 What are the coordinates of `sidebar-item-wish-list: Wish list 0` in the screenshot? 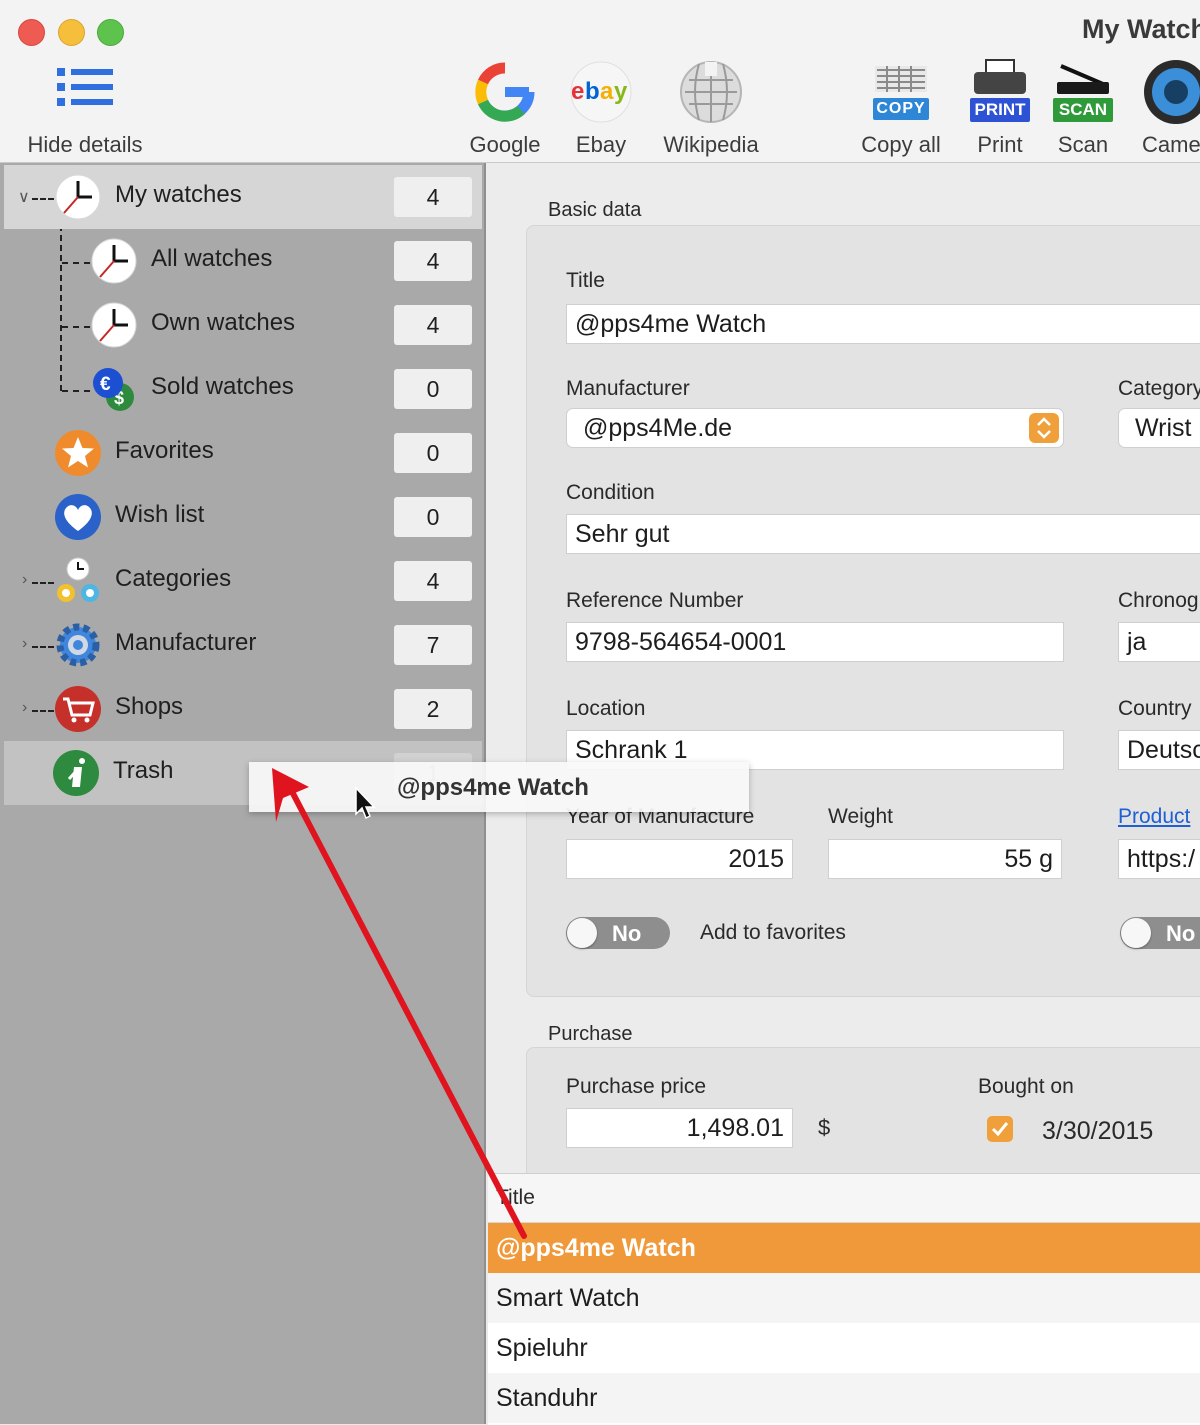 It's located at (243, 517).